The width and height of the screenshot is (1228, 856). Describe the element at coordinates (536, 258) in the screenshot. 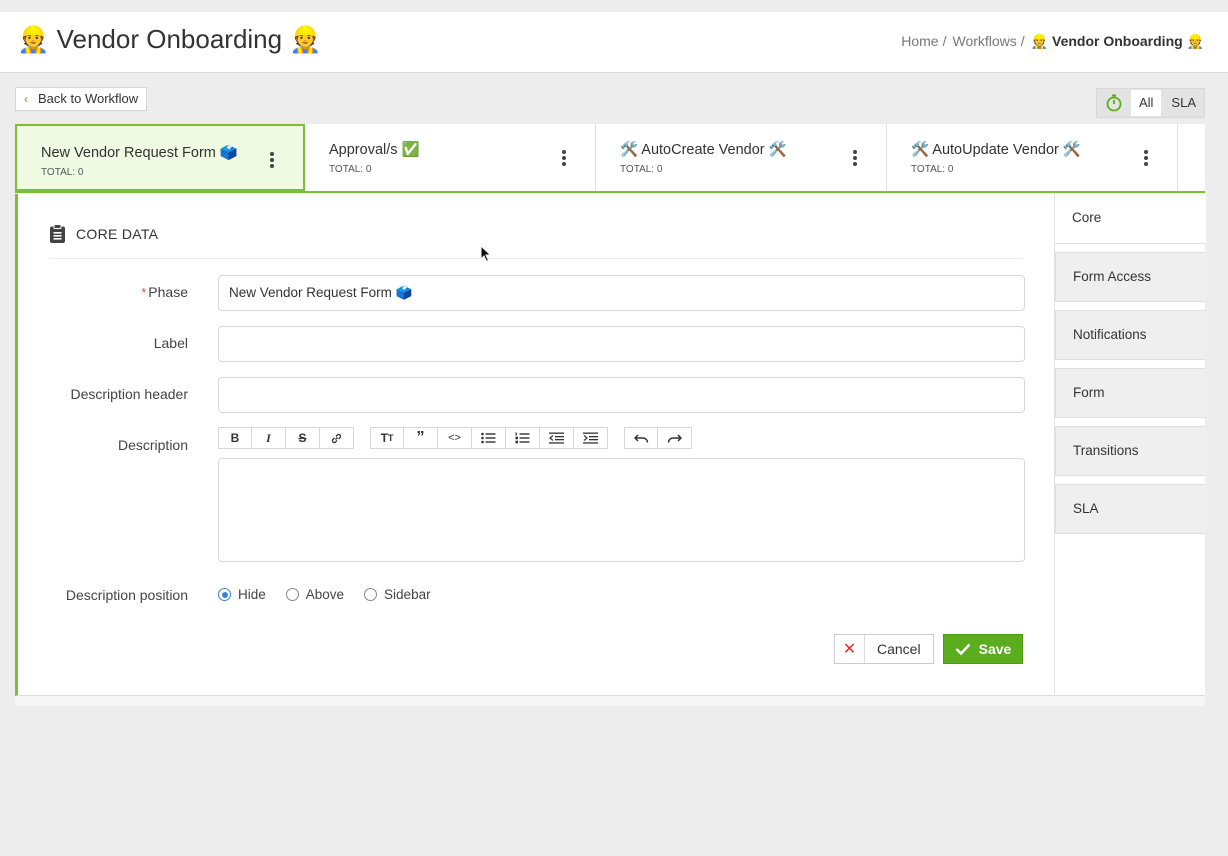

I see `section-divider` at that location.